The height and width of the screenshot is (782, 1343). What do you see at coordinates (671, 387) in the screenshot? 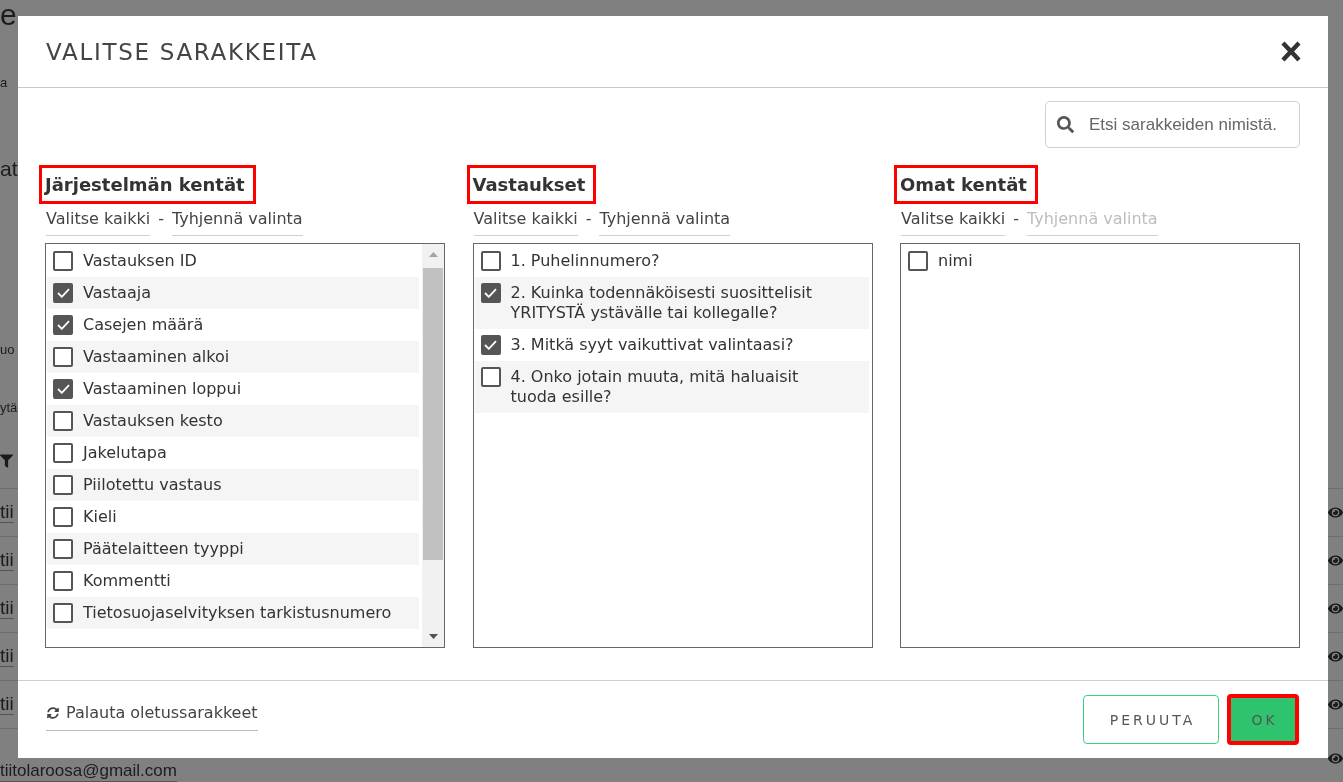
I see `column-option: 4. Onko jotain muuta, mitä haluaisit tuoda esille?` at bounding box center [671, 387].